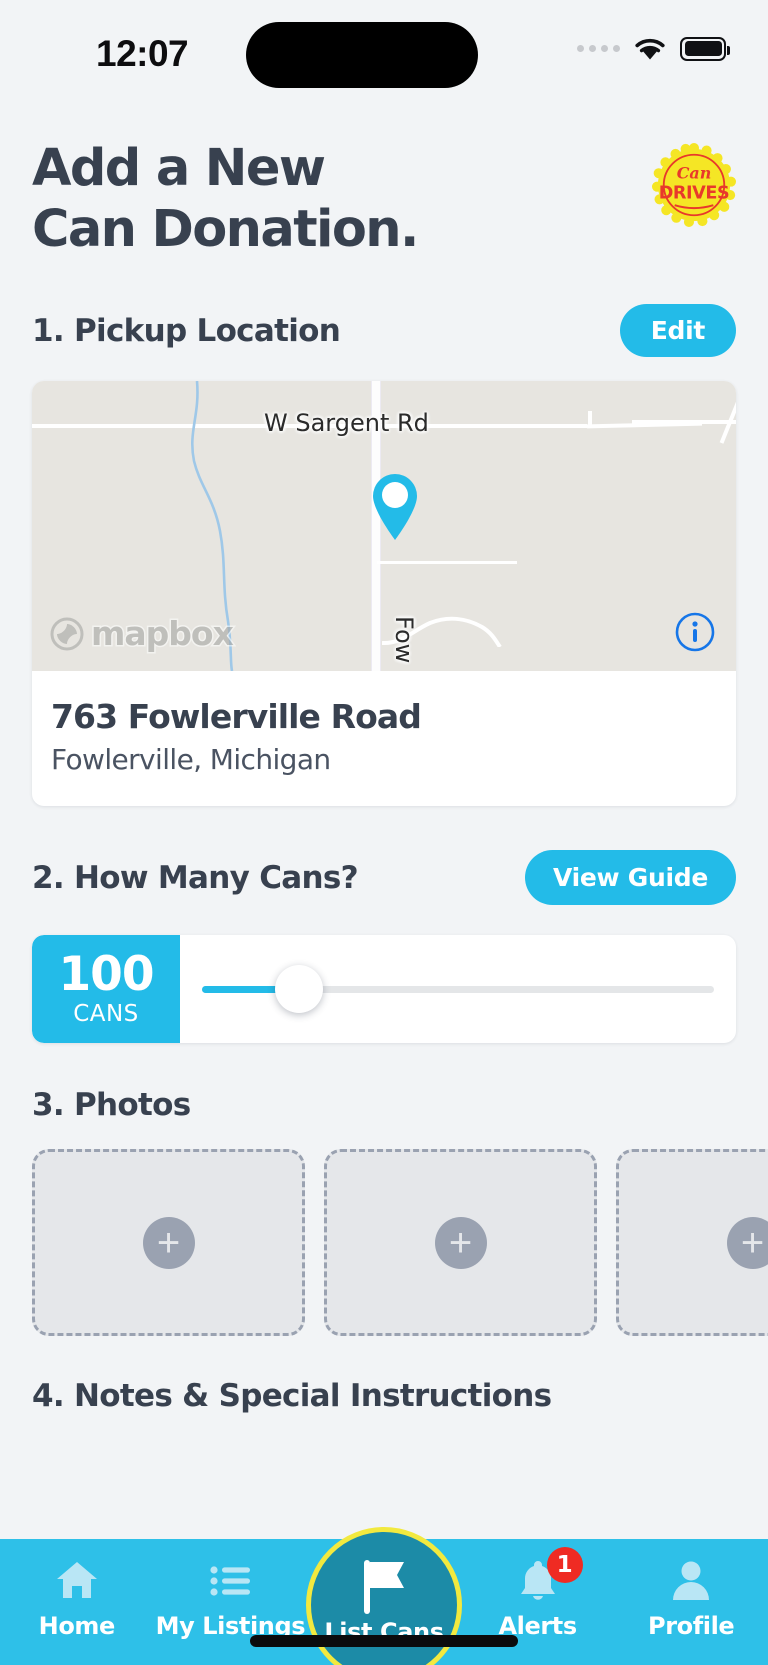  What do you see at coordinates (191, 759) in the screenshot?
I see `address-city-state: Fowlerville, Michigan` at bounding box center [191, 759].